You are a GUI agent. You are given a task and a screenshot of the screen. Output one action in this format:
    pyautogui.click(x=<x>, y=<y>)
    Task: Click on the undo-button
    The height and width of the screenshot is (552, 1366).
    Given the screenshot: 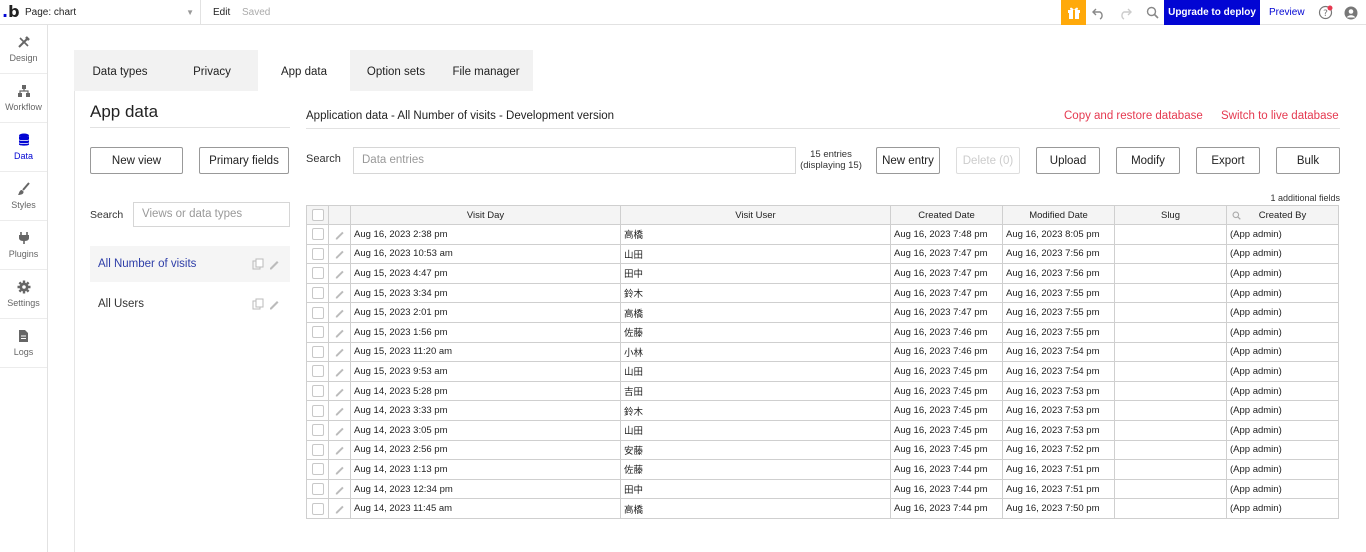 What is the action you would take?
    pyautogui.click(x=1099, y=12)
    